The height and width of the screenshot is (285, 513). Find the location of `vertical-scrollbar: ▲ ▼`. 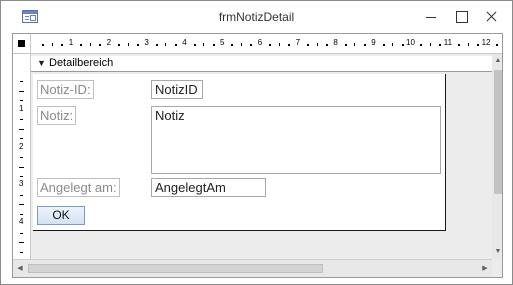

vertical-scrollbar: ▲ ▼ is located at coordinates (497, 156).